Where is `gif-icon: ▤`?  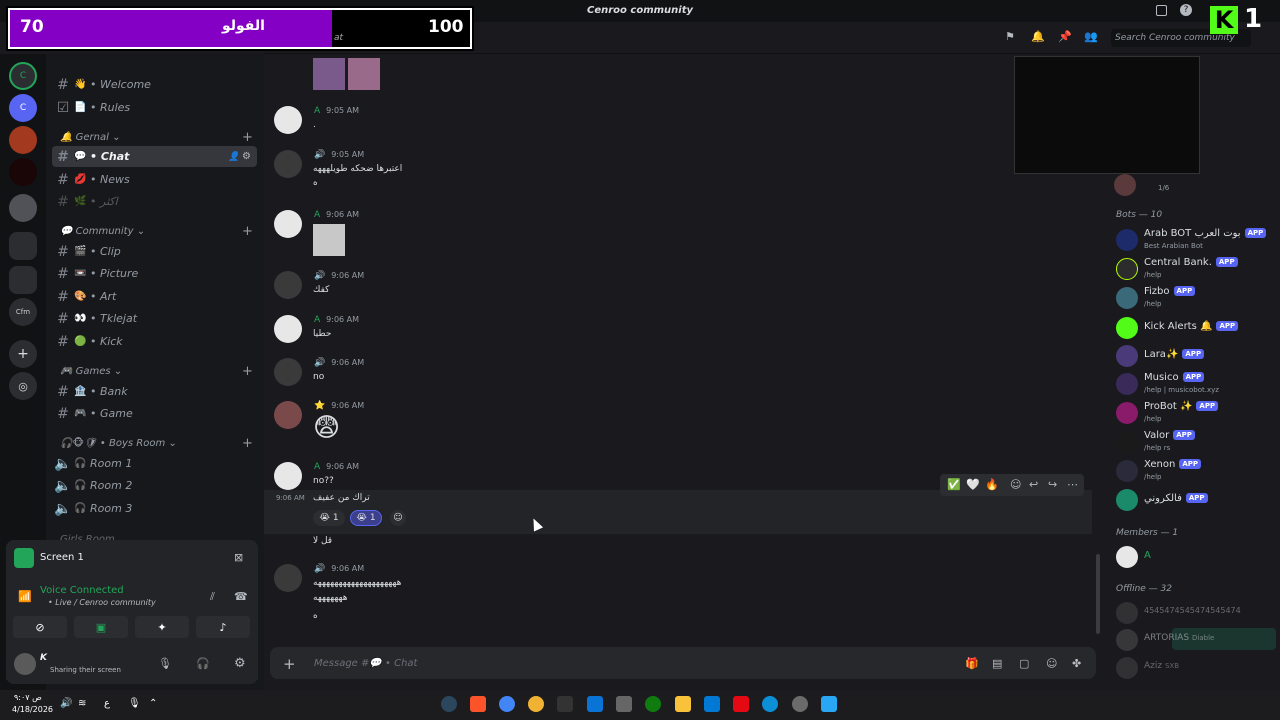 gif-icon: ▤ is located at coordinates (997, 663).